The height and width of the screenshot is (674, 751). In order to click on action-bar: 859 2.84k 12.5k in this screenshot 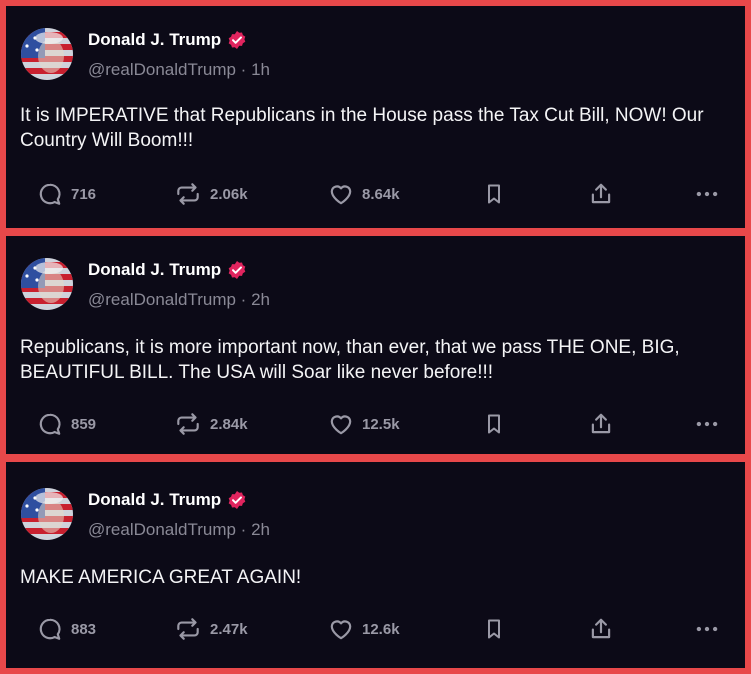, I will do `click(375, 424)`.